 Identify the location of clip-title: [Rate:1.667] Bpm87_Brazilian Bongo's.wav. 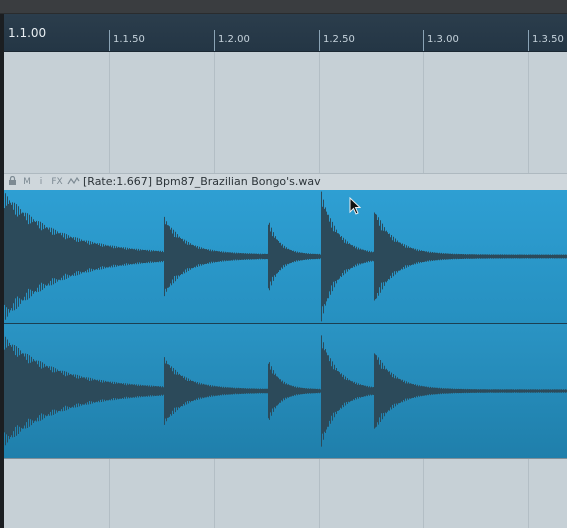
(202, 181).